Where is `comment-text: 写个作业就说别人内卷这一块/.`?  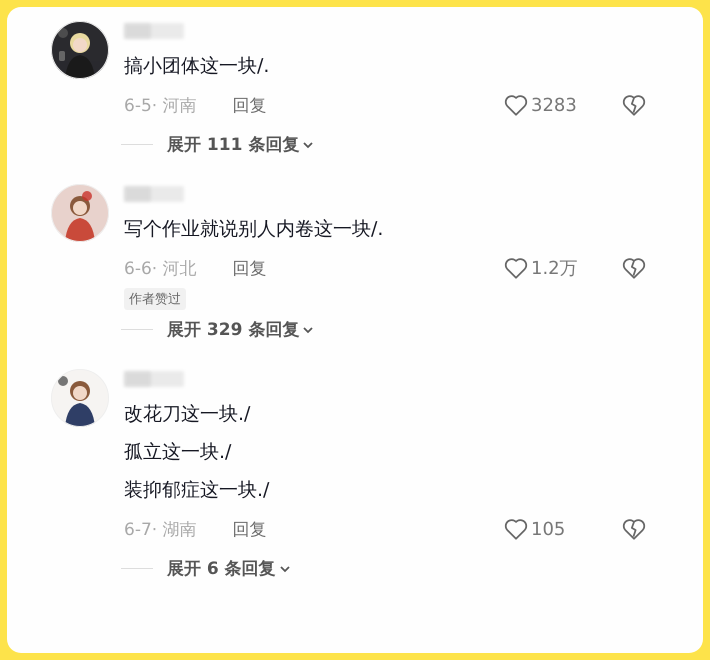
comment-text: 写个作业就说别人内卷这一块/. is located at coordinates (254, 229).